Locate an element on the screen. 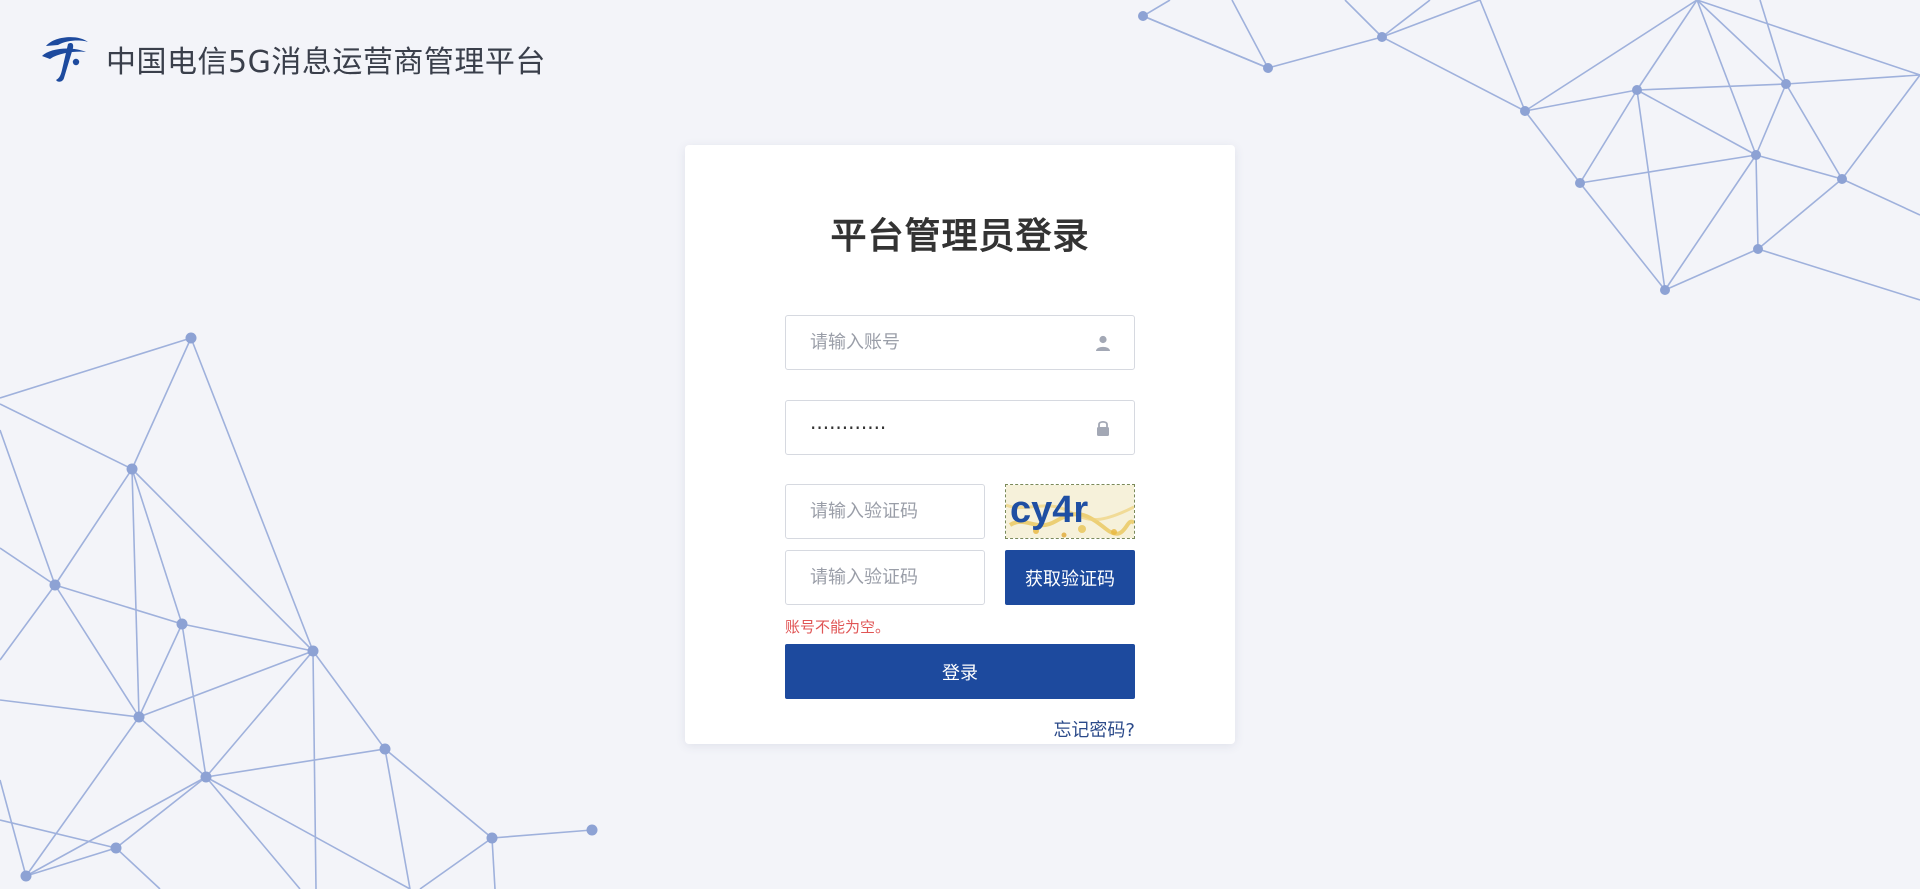 The width and height of the screenshot is (1920, 889). captcha-image: cy4r is located at coordinates (1070, 511).